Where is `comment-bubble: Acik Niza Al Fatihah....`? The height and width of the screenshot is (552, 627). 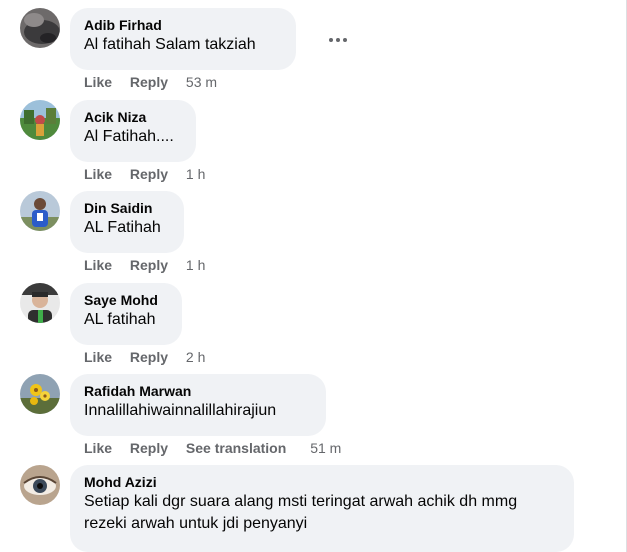 comment-bubble: Acik Niza Al Fatihah.... is located at coordinates (133, 131).